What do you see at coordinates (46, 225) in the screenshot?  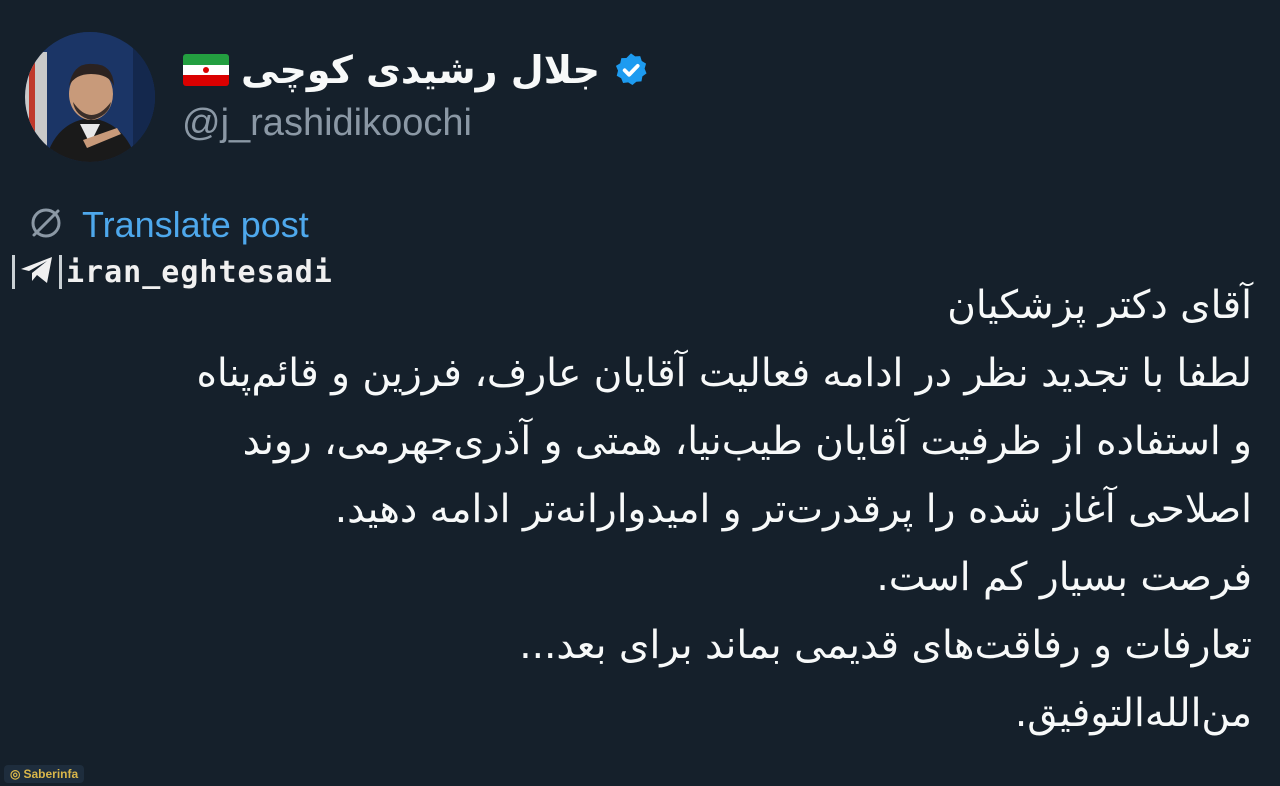 I see `globe-translate-icon` at bounding box center [46, 225].